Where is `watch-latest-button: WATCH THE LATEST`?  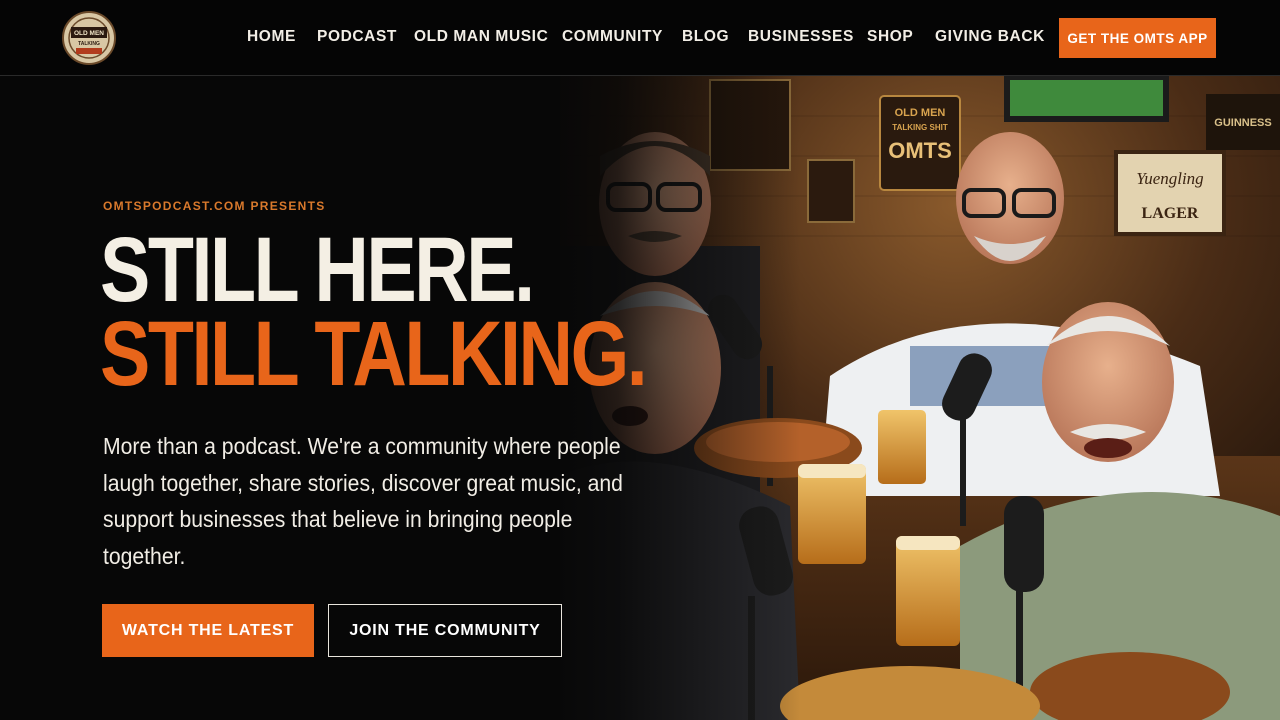 watch-latest-button: WATCH THE LATEST is located at coordinates (208, 630).